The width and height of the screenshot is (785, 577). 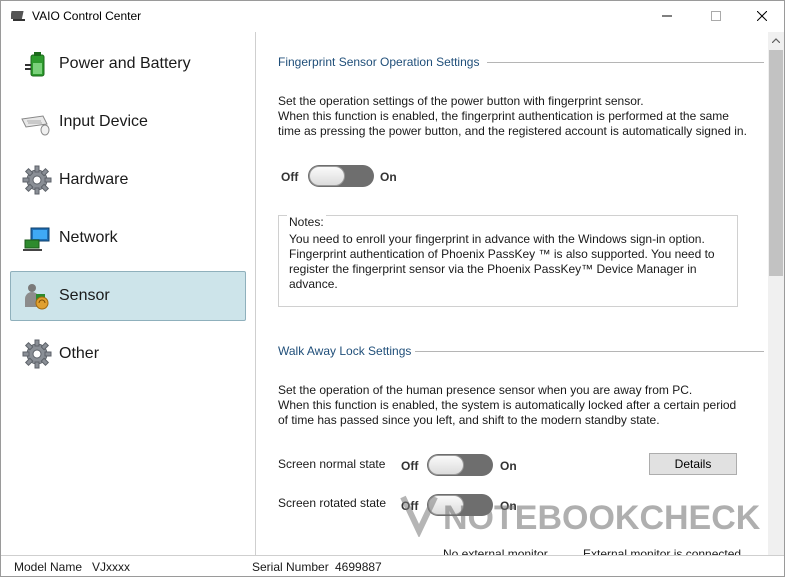 I want to click on fingerprint-off-label: Off, so click(x=290, y=177).